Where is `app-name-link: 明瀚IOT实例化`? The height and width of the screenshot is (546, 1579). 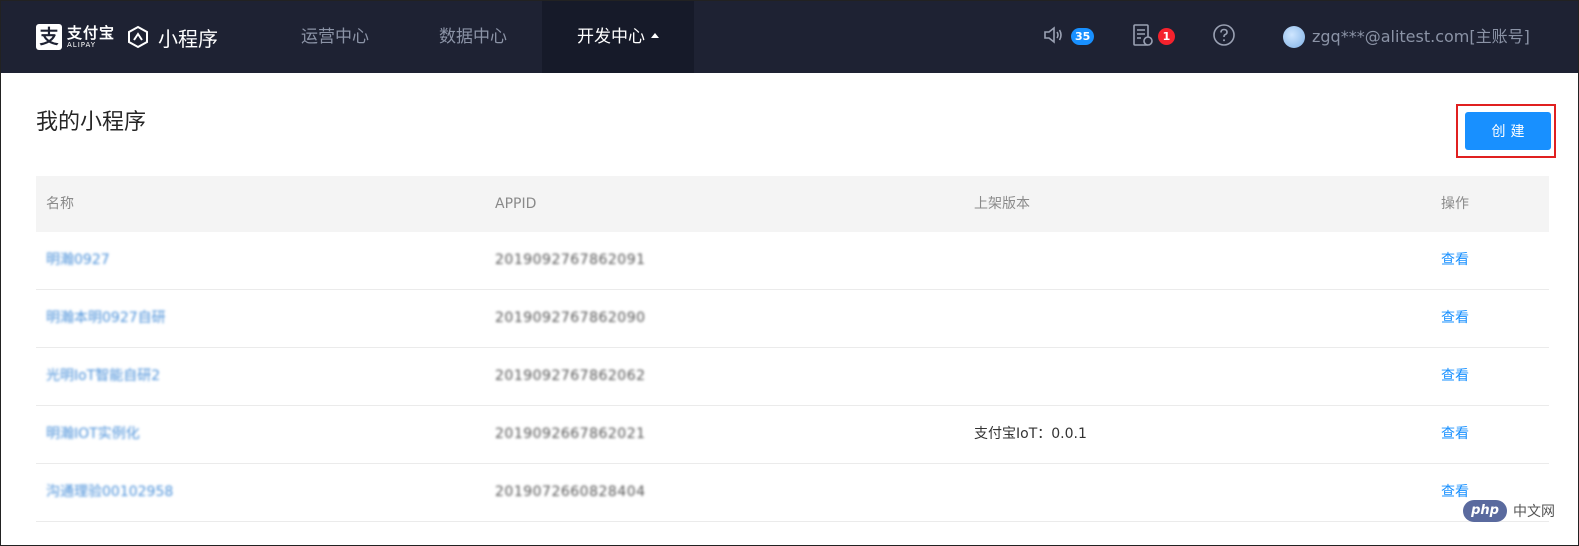
app-name-link: 明瀚IOT实例化 is located at coordinates (93, 434).